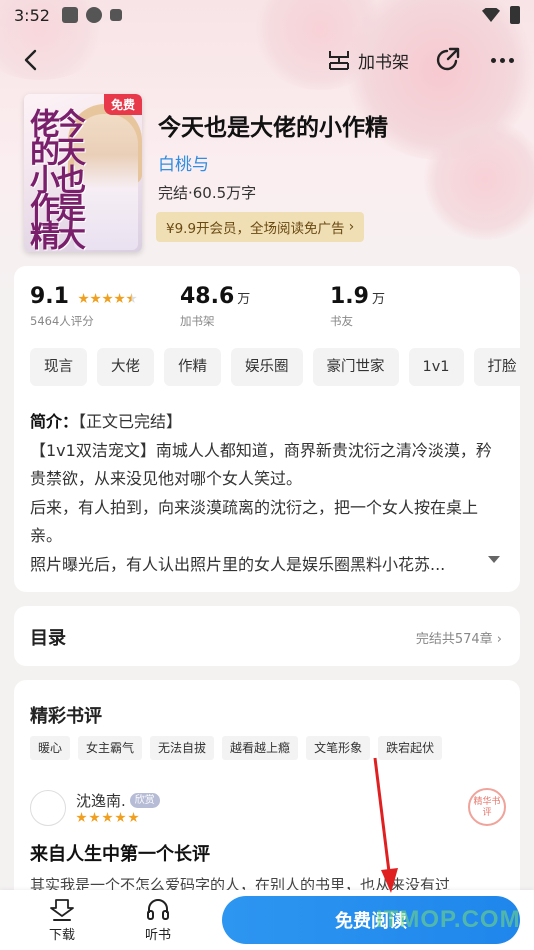 This screenshot has width=534, height=950. What do you see at coordinates (197, 321) in the screenshot?
I see `shelf-label: 加书架` at bounding box center [197, 321].